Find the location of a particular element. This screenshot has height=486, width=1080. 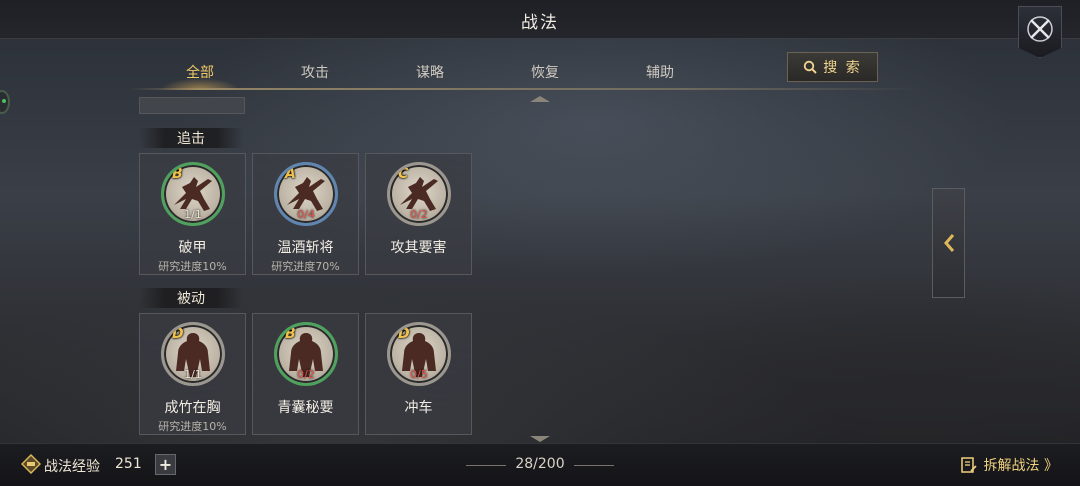

experience-icon is located at coordinates (31, 464).